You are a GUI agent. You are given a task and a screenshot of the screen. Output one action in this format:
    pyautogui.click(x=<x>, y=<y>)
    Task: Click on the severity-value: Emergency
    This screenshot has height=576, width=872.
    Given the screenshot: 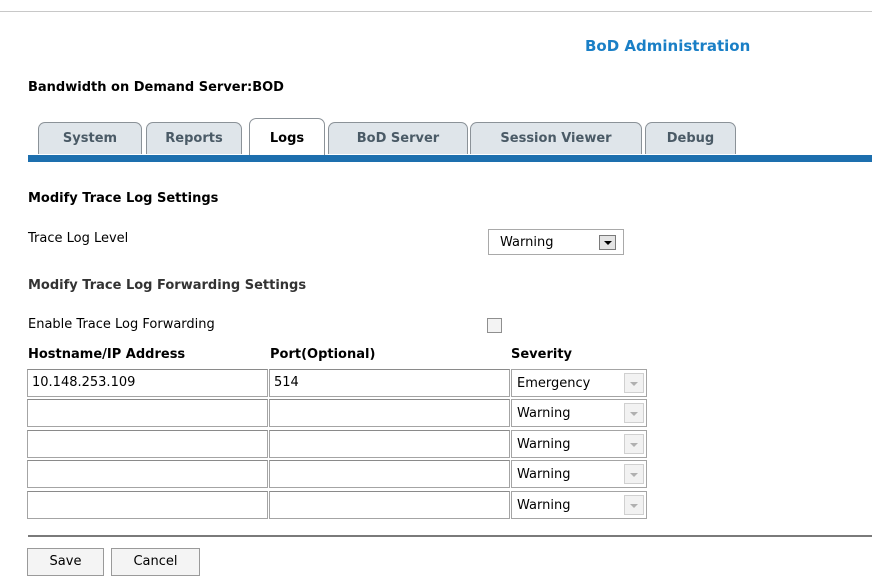 What is the action you would take?
    pyautogui.click(x=554, y=383)
    